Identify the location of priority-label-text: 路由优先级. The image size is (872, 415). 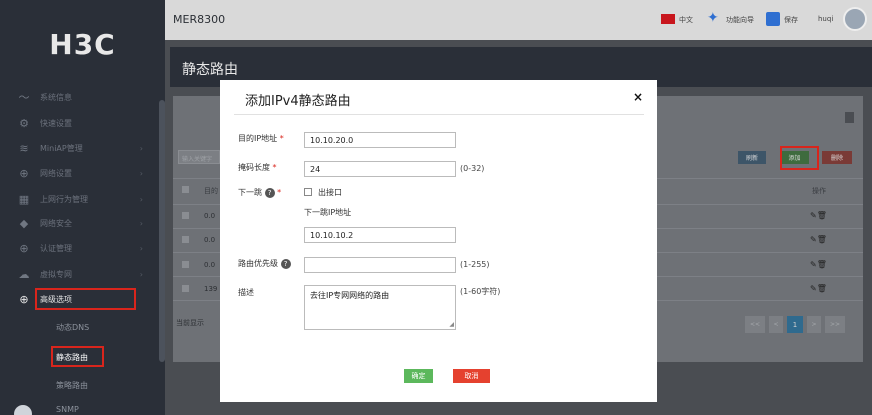
(258, 263).